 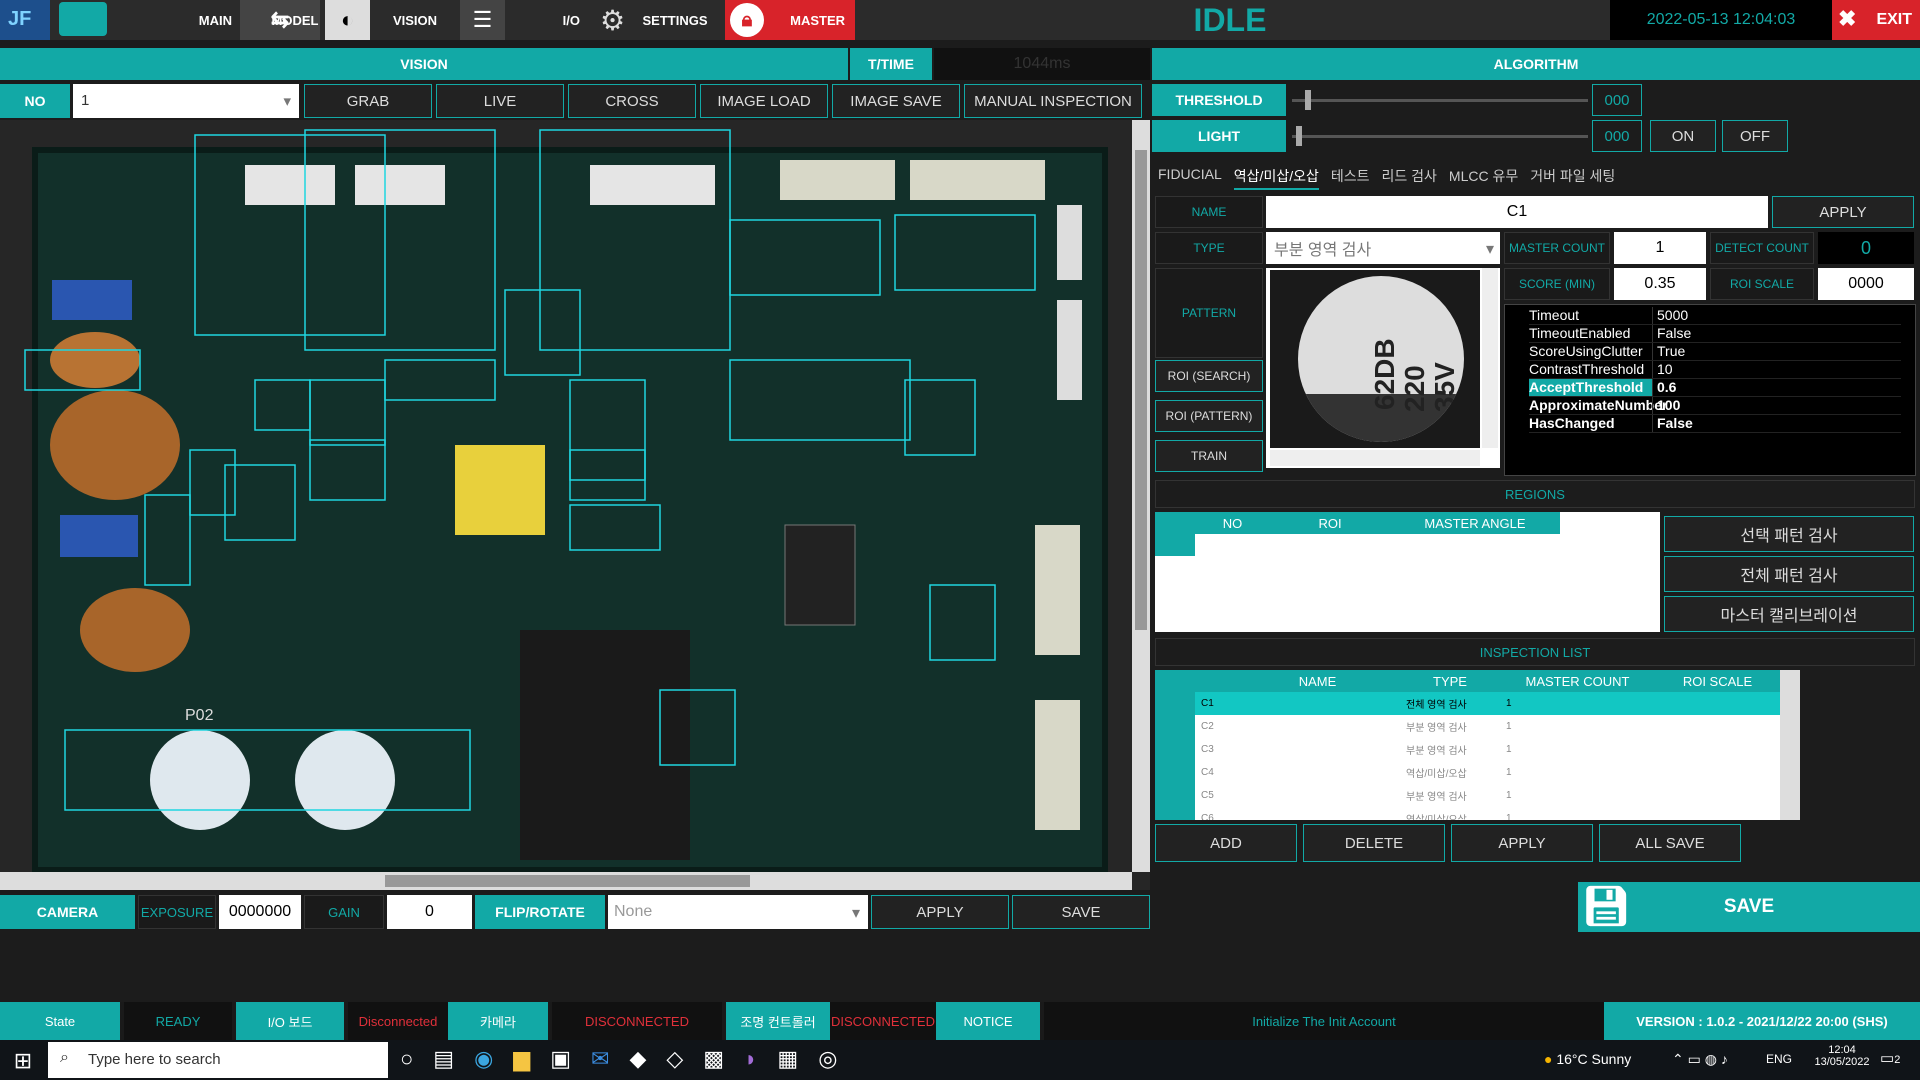 I want to click on task-view-icon: ○, so click(x=406, y=1059).